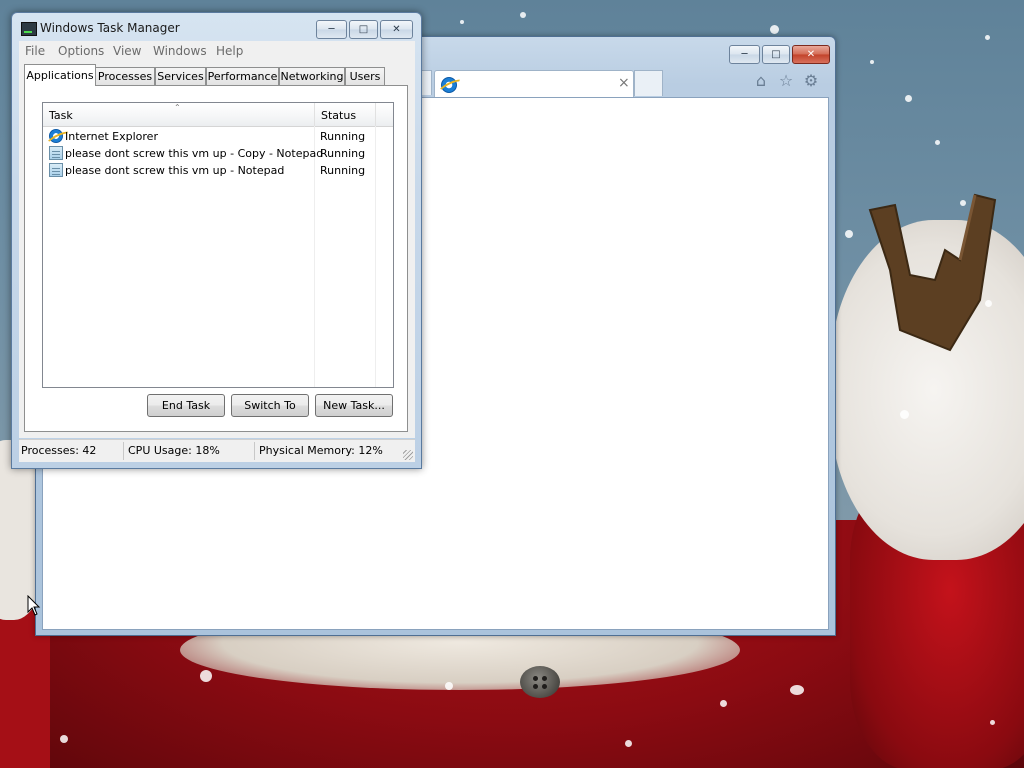 This screenshot has height=768, width=1024. Describe the element at coordinates (331, 29) in the screenshot. I see `tm-minimize-button: ─` at that location.